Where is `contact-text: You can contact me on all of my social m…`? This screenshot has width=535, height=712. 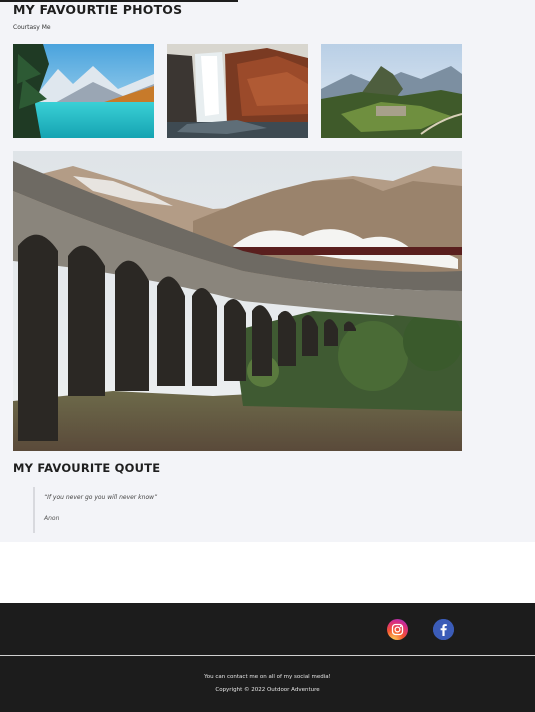
contact-text: You can contact me on all of my social m… is located at coordinates (267, 677).